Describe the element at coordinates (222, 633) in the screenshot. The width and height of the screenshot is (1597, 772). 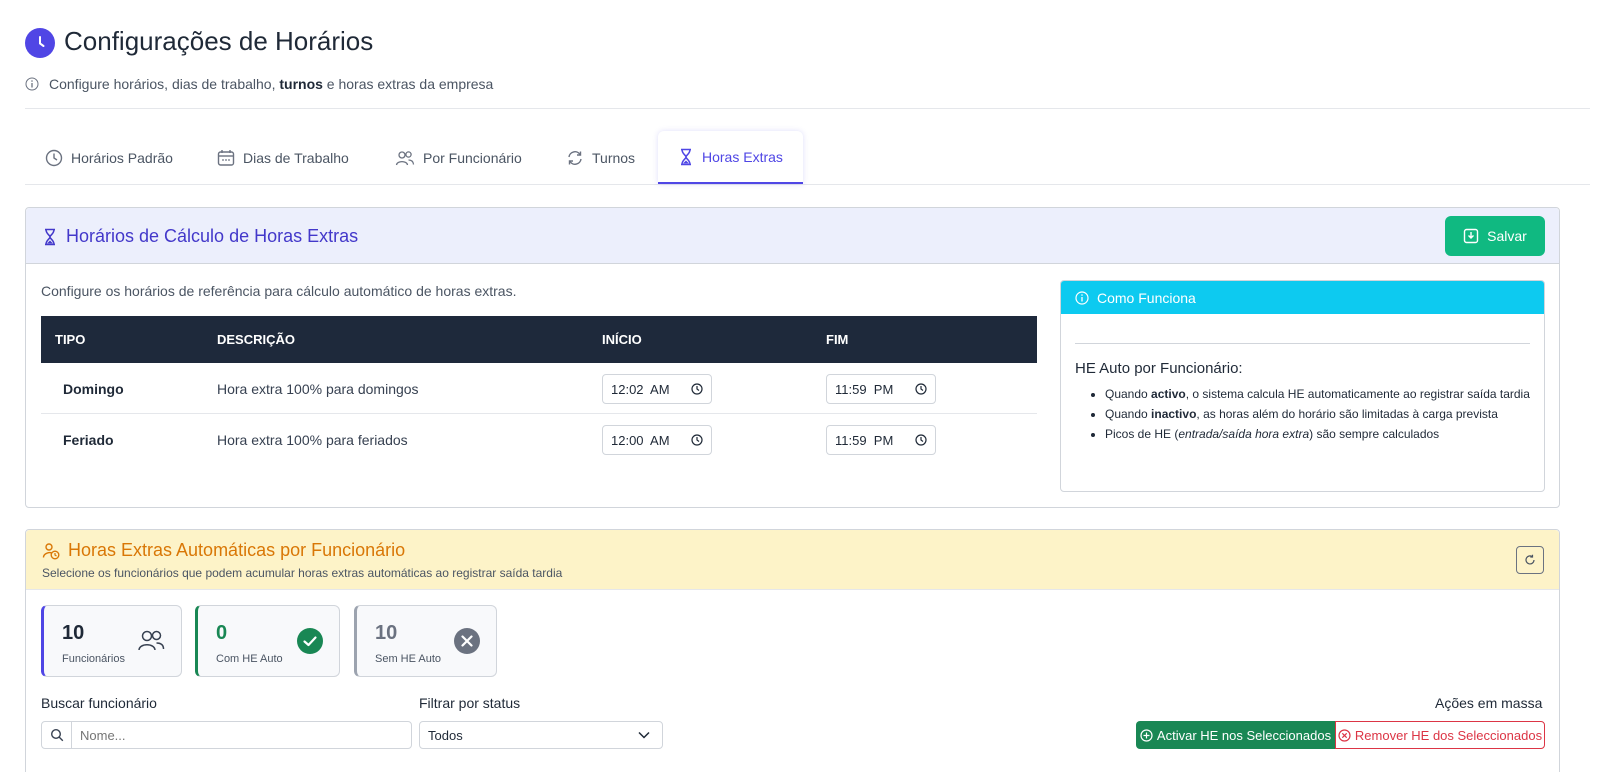
I see `stat-value: 0` at that location.